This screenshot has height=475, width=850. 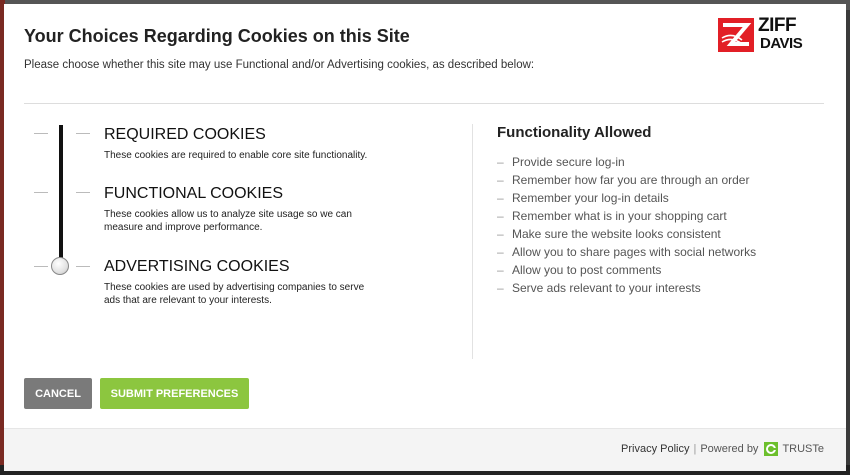 I want to click on truste-label: TRUSTe, so click(x=803, y=449).